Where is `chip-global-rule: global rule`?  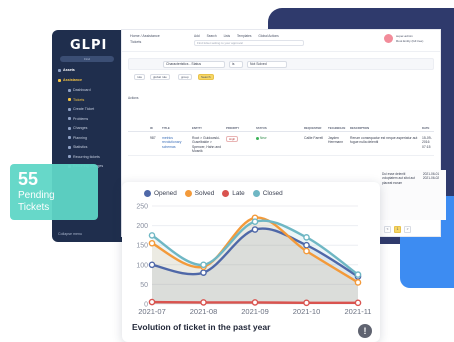 chip-global-rule: global rule is located at coordinates (160, 77).